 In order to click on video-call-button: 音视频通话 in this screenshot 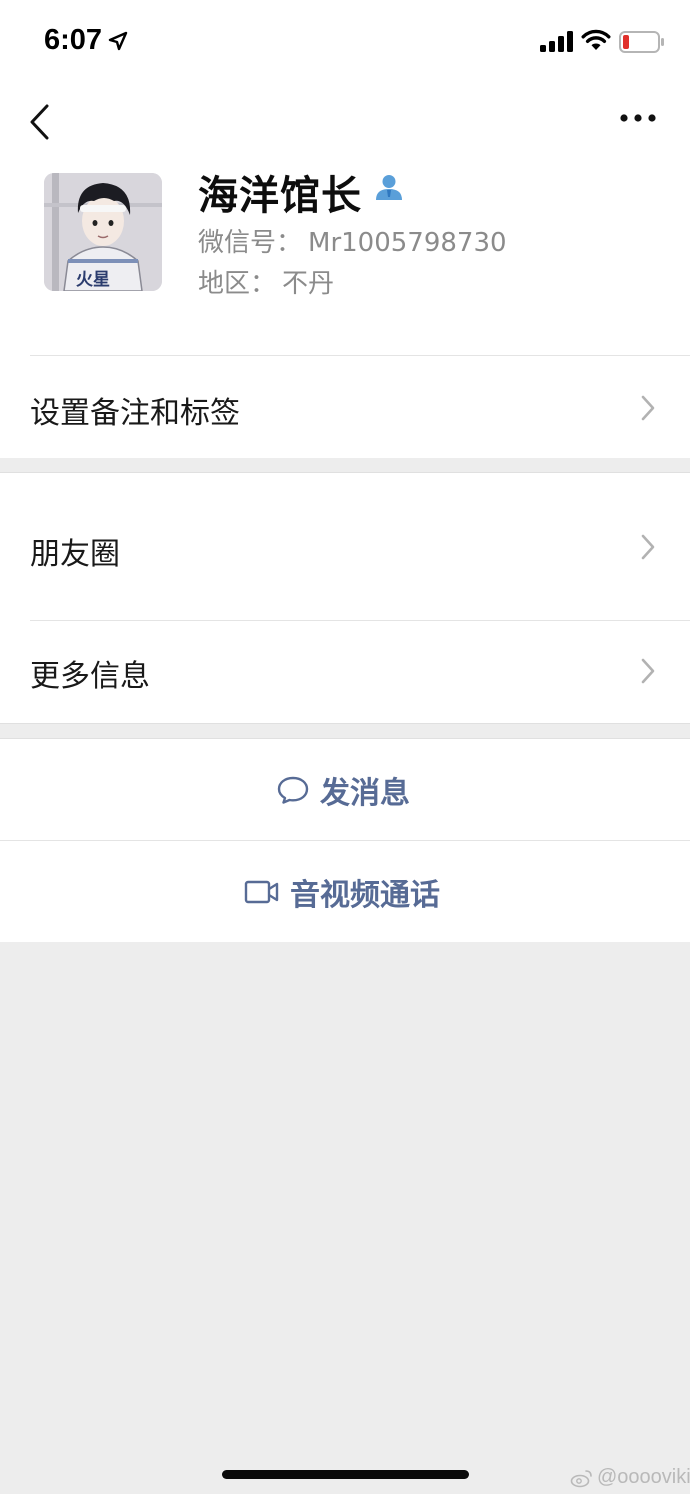, I will do `click(345, 891)`.